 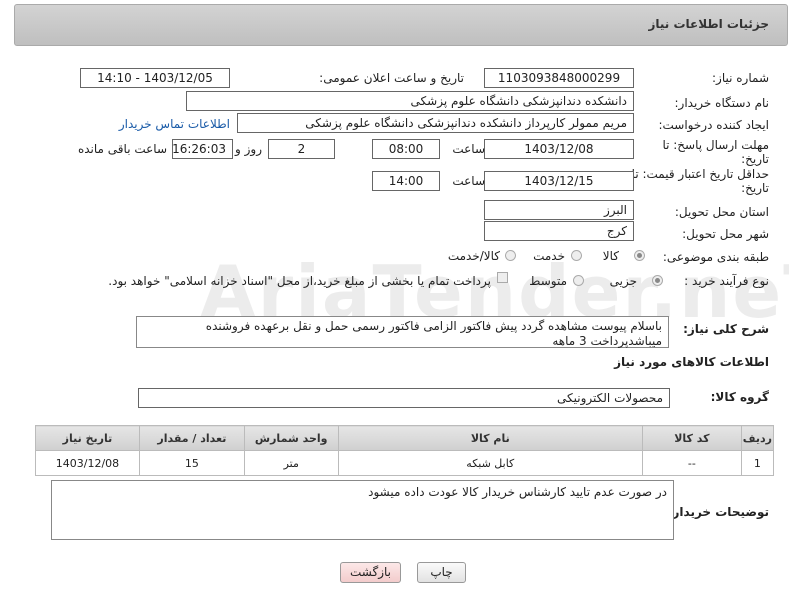 I want to click on buyer-contact-link: اطلاعات تماس خریدار, so click(x=174, y=124).